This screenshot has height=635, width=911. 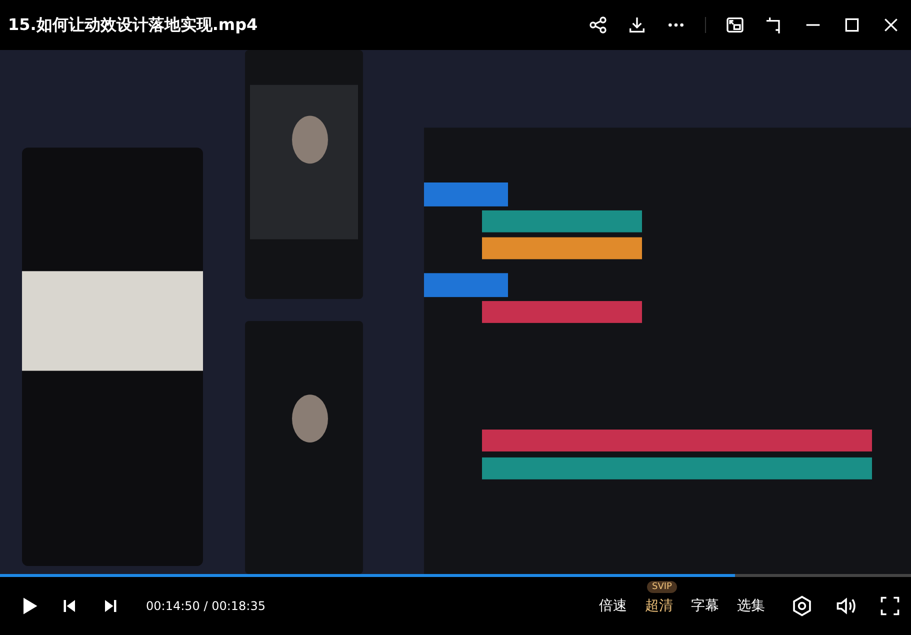 I want to click on share-icon, so click(x=598, y=25).